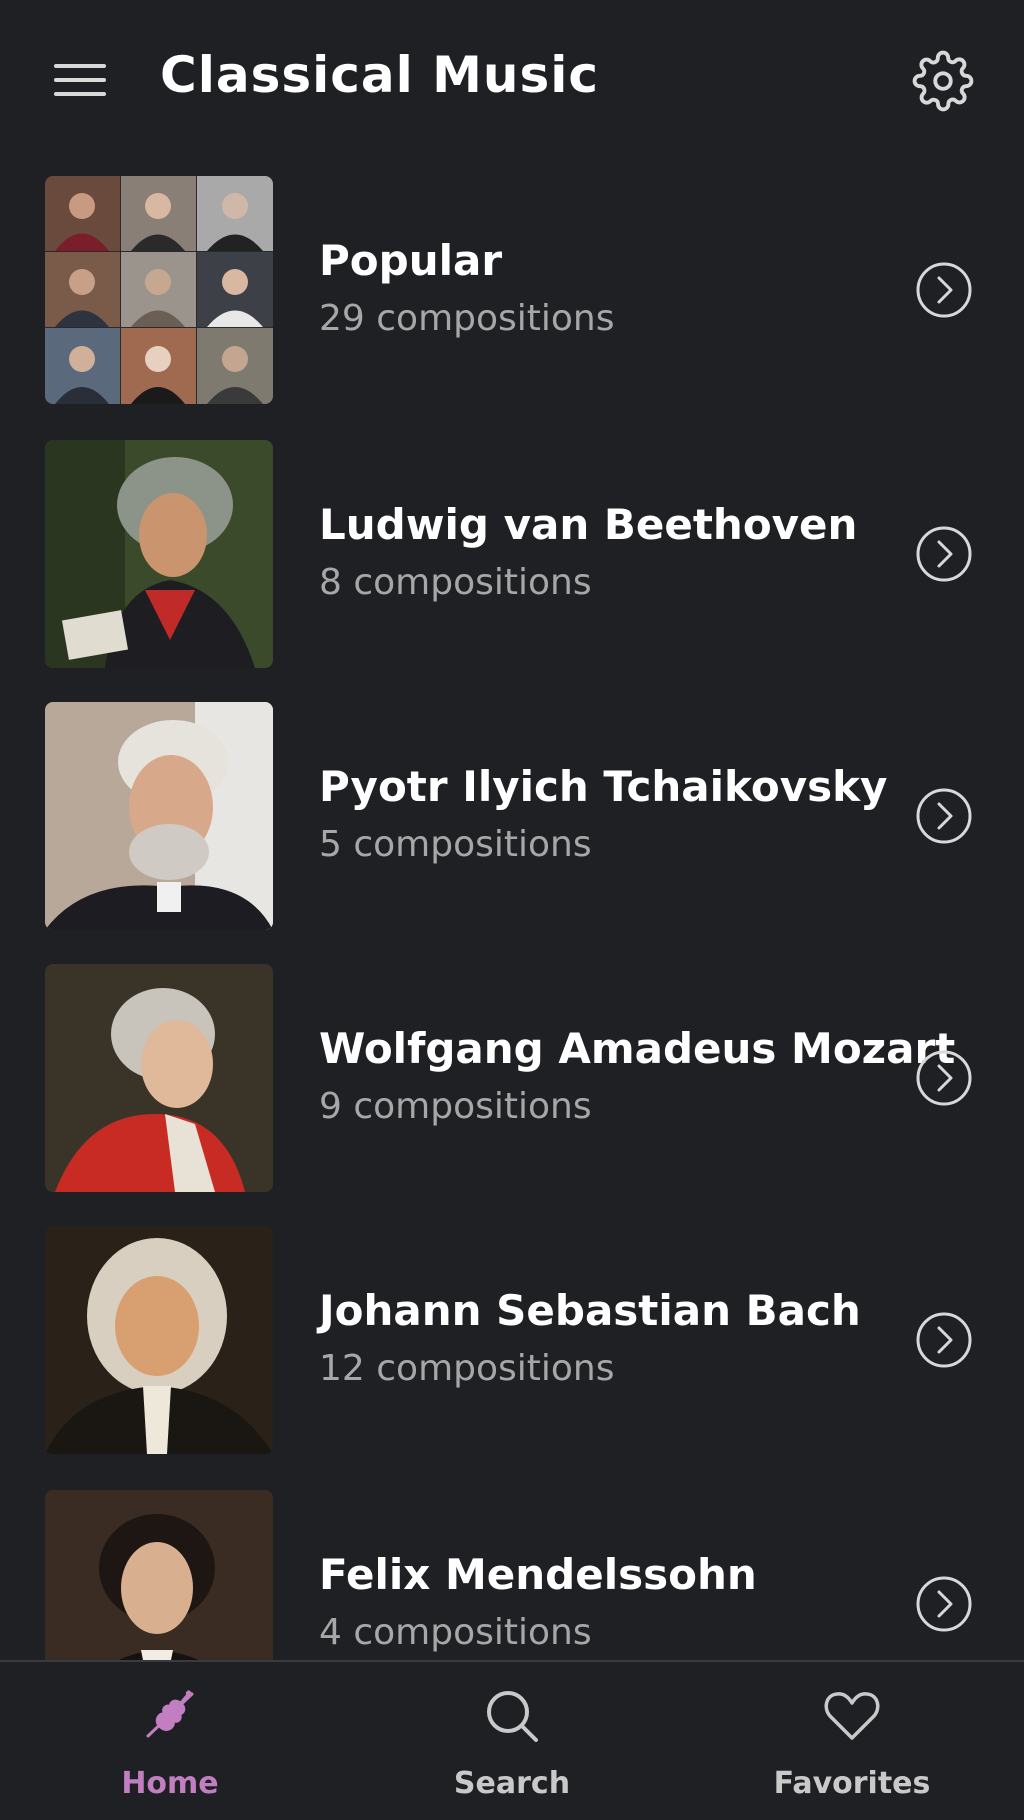 This screenshot has height=1820, width=1024. I want to click on composer-row-text: Felix Mendelssohn 4 compositions, so click(609, 1604).